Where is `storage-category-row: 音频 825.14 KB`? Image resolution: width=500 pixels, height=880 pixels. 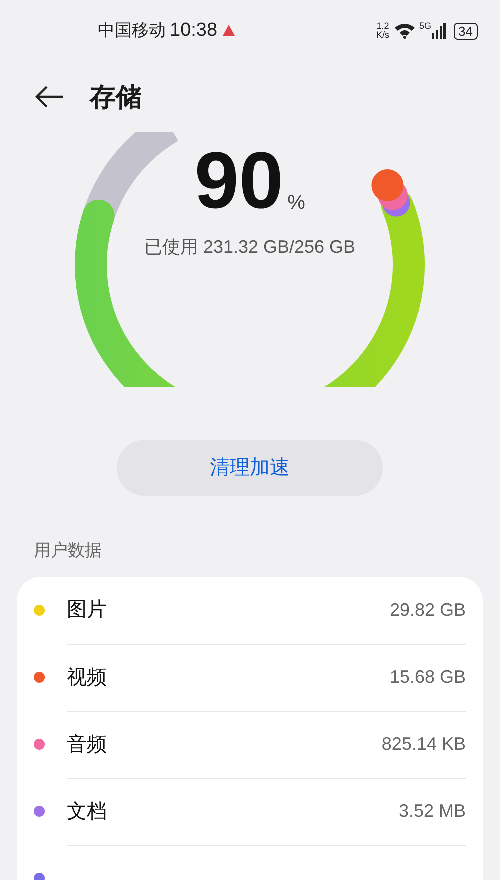 storage-category-row: 音频 825.14 KB is located at coordinates (250, 744).